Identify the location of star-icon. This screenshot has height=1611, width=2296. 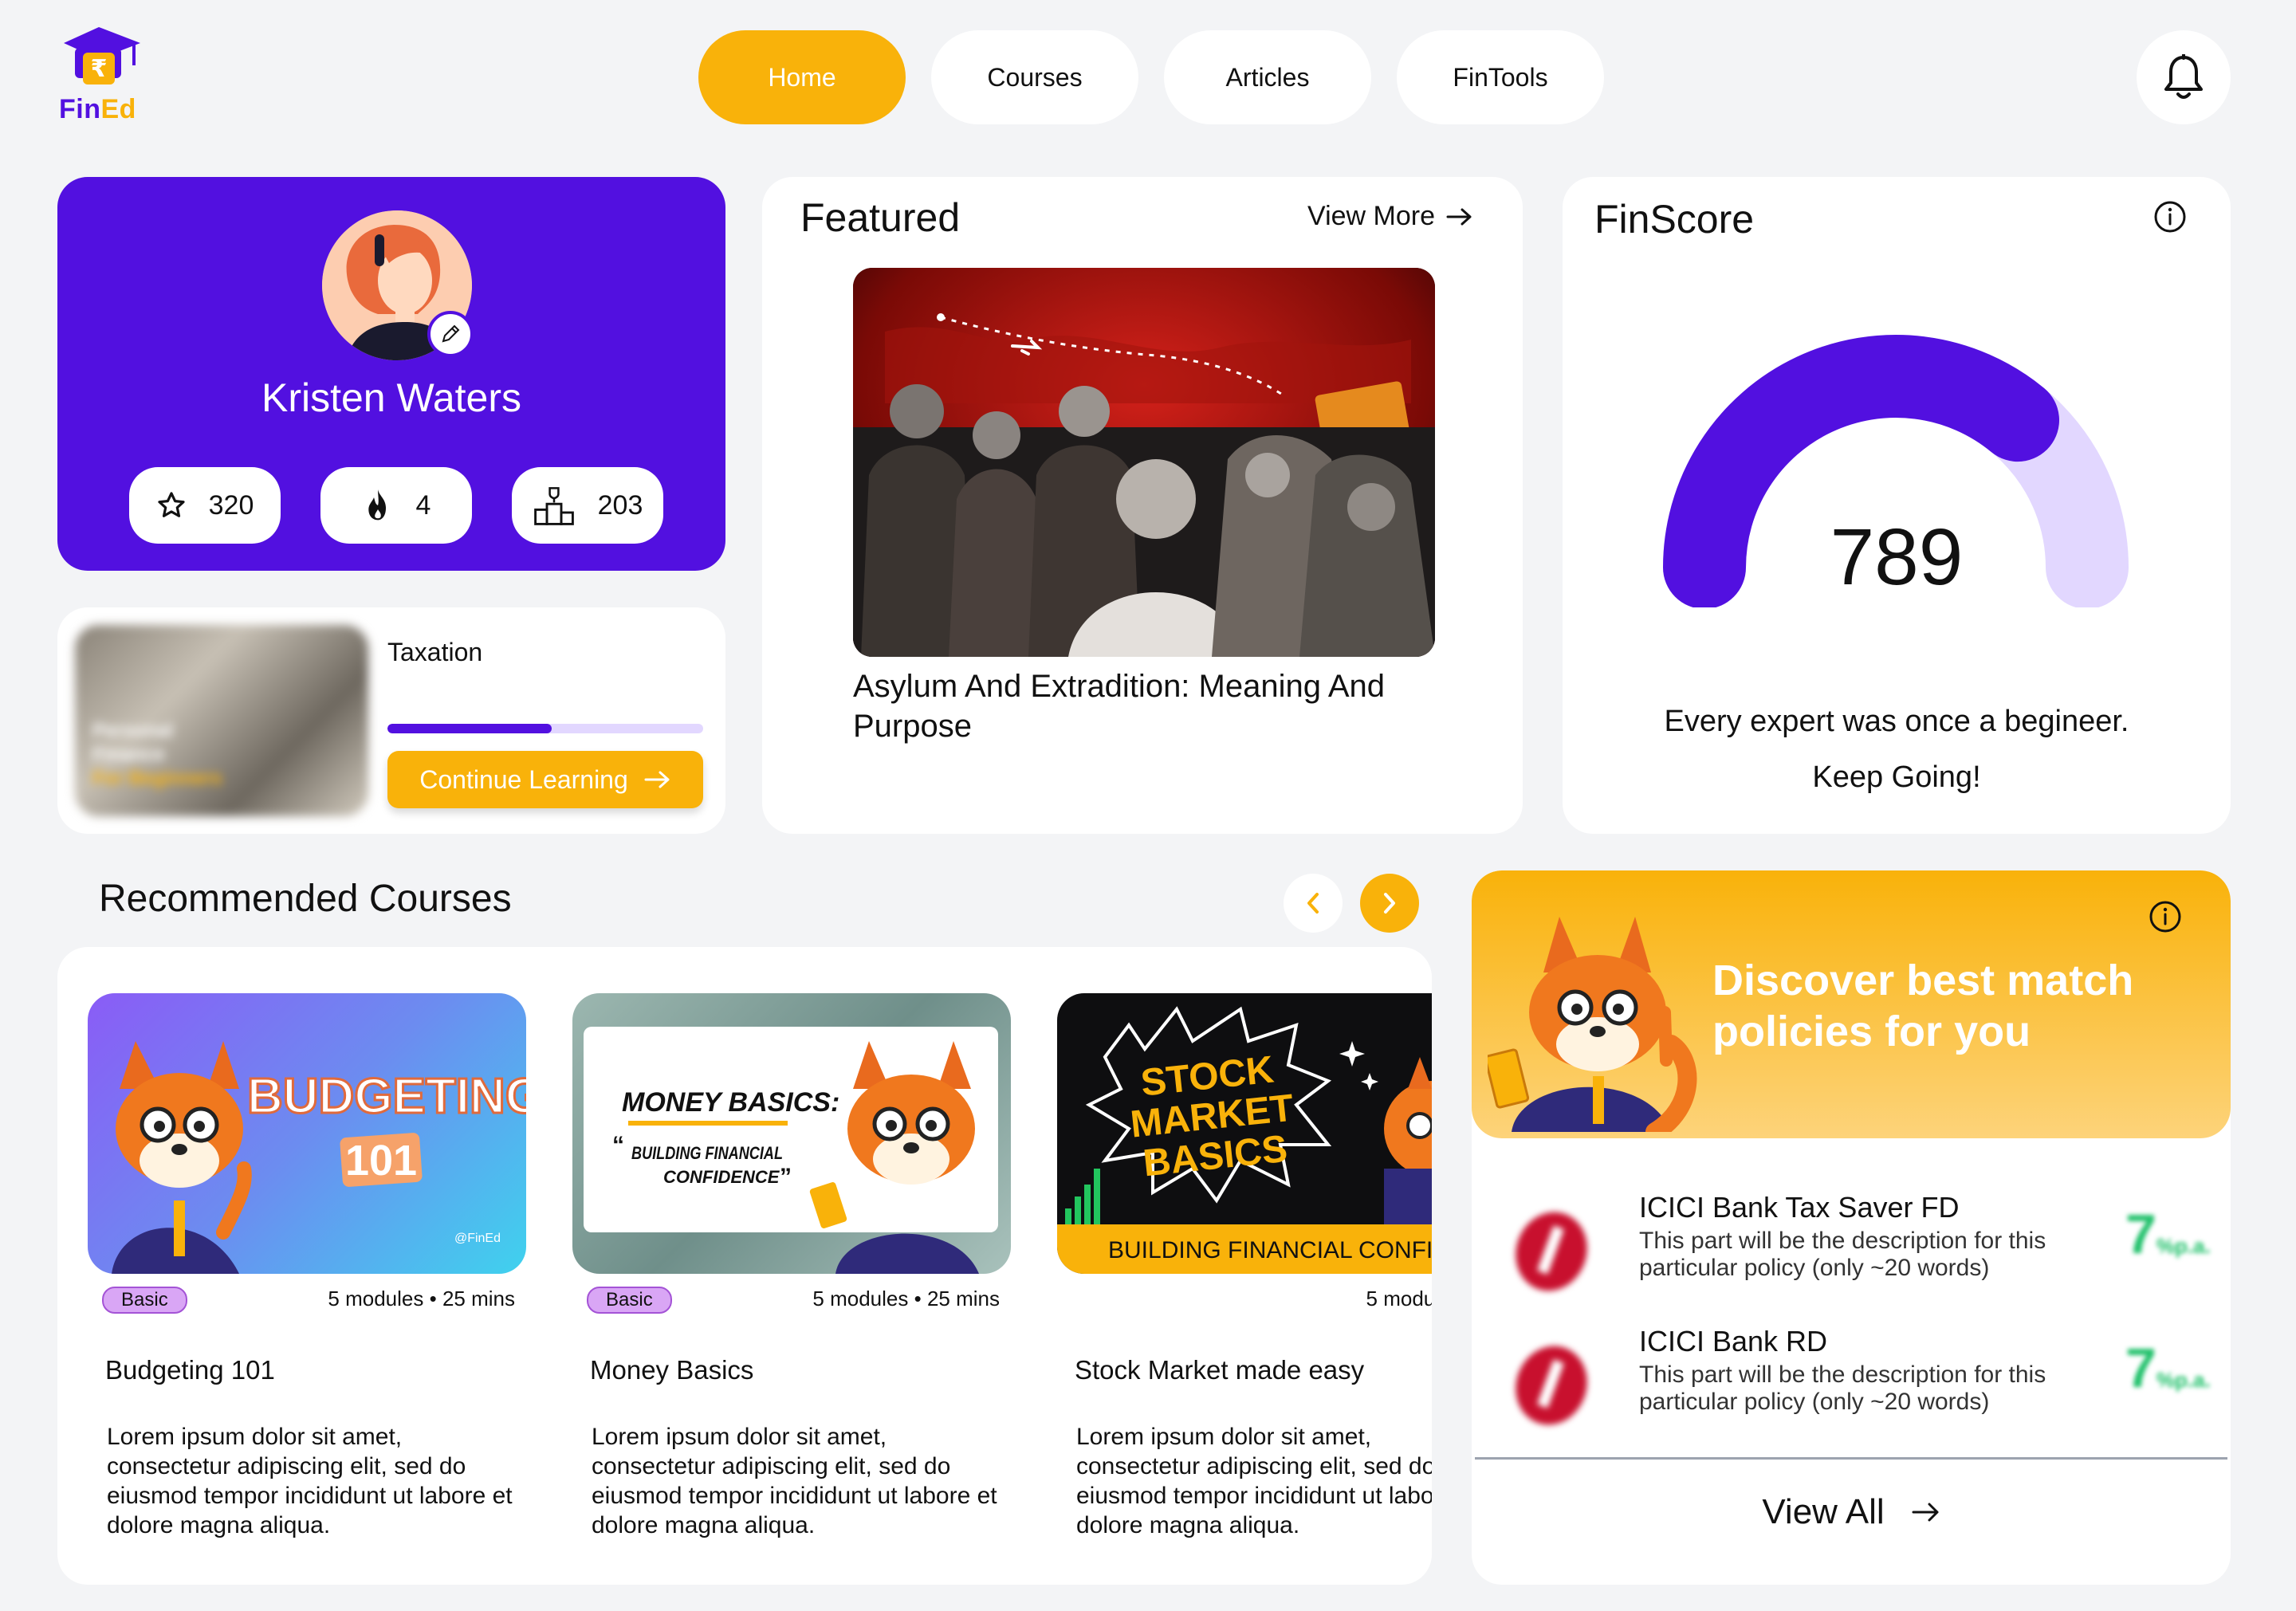
(171, 505).